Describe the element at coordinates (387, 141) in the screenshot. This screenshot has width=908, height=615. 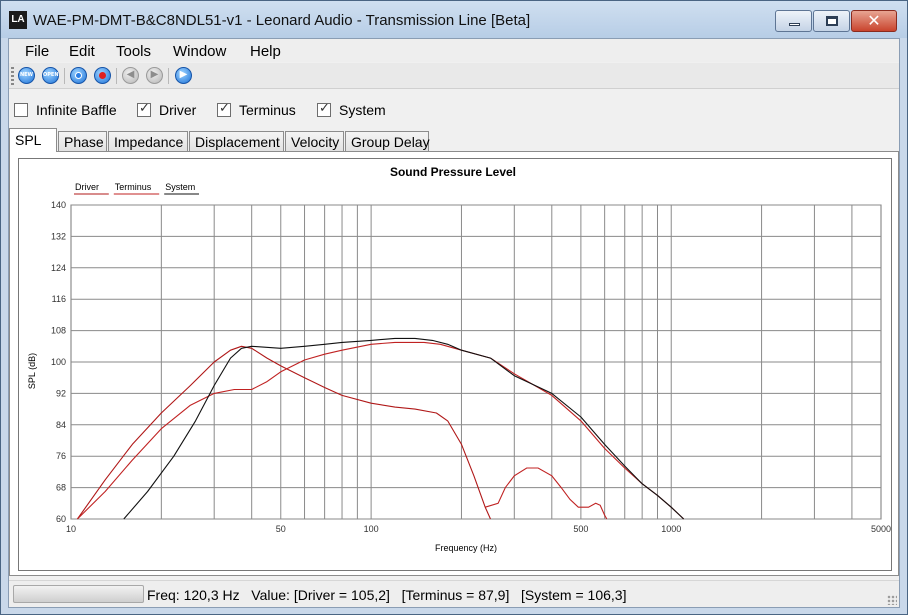
I see `tab-group-delay: Group Delay` at that location.